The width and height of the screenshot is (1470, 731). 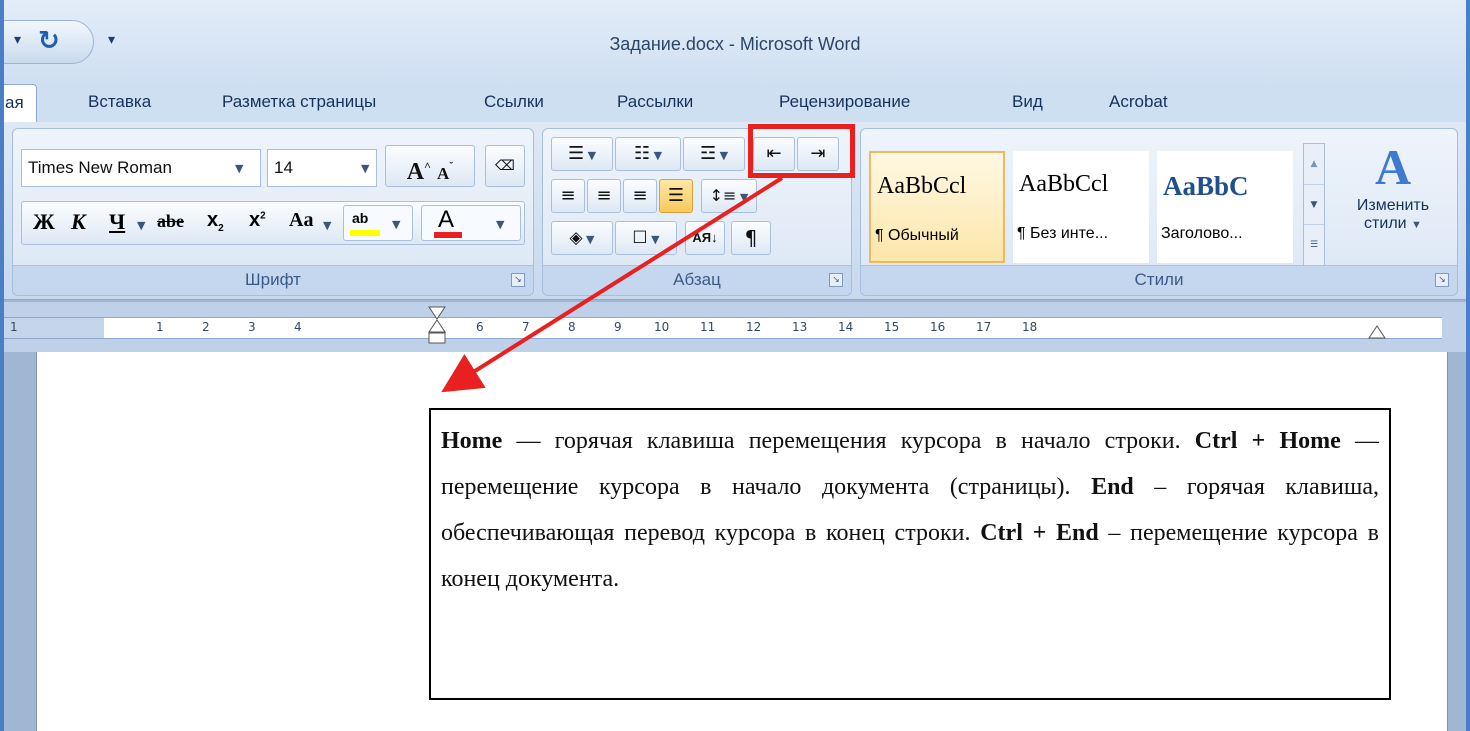 What do you see at coordinates (1442, 280) in the screenshot?
I see `styles-dialog-launcher-icon: ↘` at bounding box center [1442, 280].